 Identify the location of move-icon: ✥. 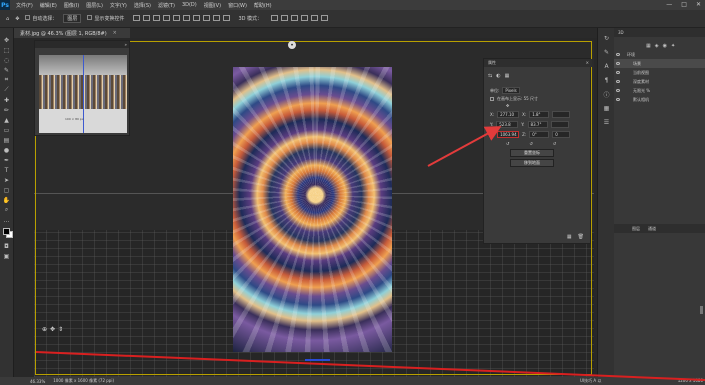
(6, 40).